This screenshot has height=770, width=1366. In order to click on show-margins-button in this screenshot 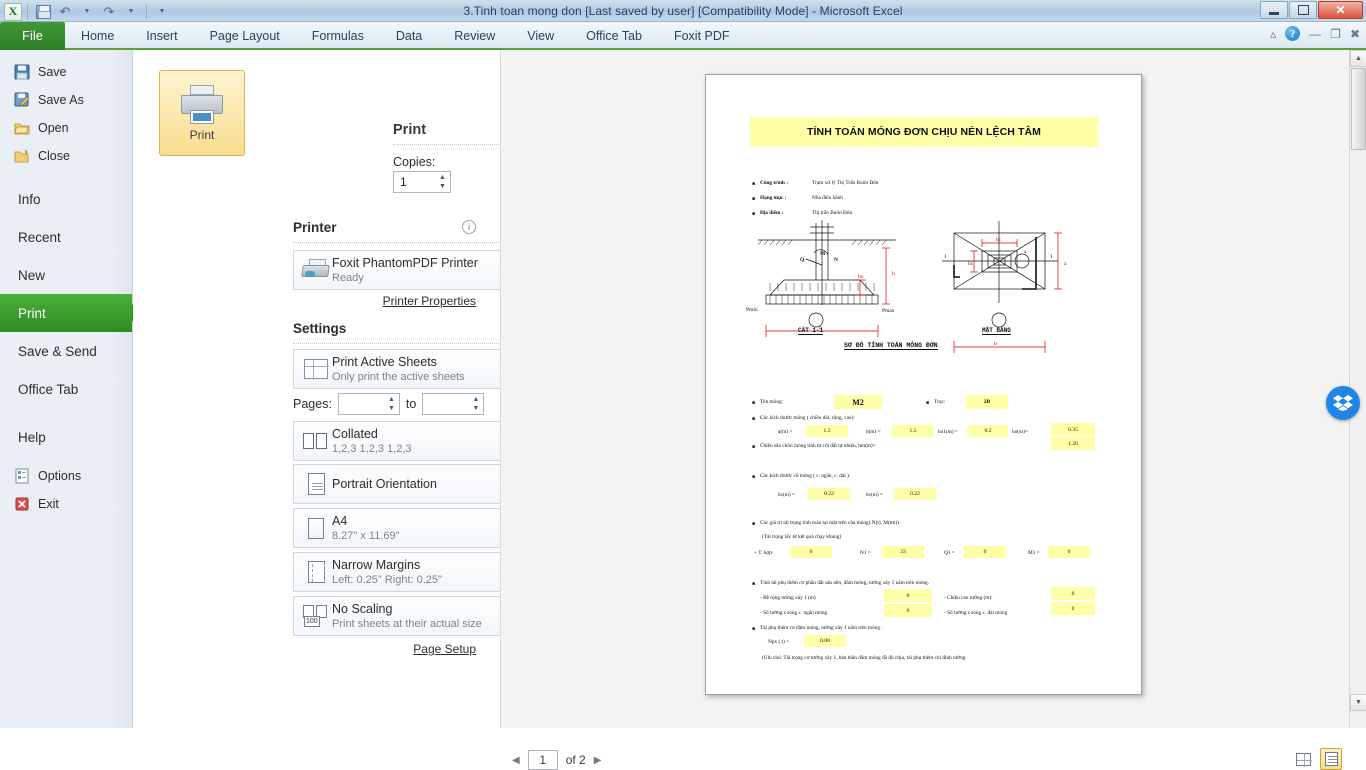, I will do `click(1303, 759)`.